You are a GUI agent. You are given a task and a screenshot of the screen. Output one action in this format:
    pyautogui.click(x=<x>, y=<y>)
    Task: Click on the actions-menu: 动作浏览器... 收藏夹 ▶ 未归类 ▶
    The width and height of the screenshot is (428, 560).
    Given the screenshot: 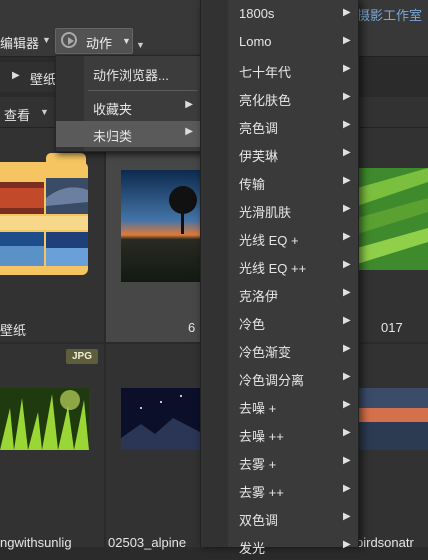 What is the action you would take?
    pyautogui.click(x=128, y=103)
    